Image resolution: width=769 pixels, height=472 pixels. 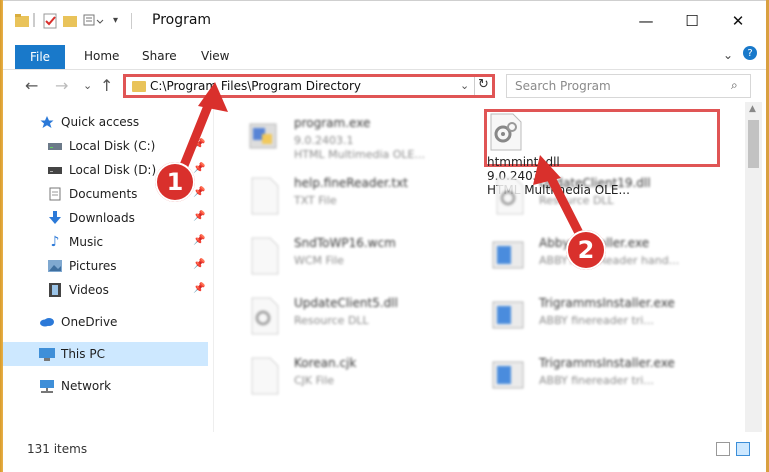 I want to click on status-bar: 131 items, so click(x=384, y=452).